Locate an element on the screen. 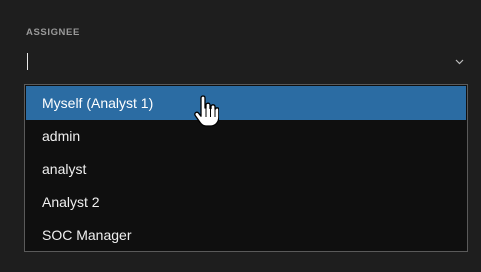 Image resolution: width=481 pixels, height=272 pixels. option-soc-manager: SOC Manager is located at coordinates (246, 235).